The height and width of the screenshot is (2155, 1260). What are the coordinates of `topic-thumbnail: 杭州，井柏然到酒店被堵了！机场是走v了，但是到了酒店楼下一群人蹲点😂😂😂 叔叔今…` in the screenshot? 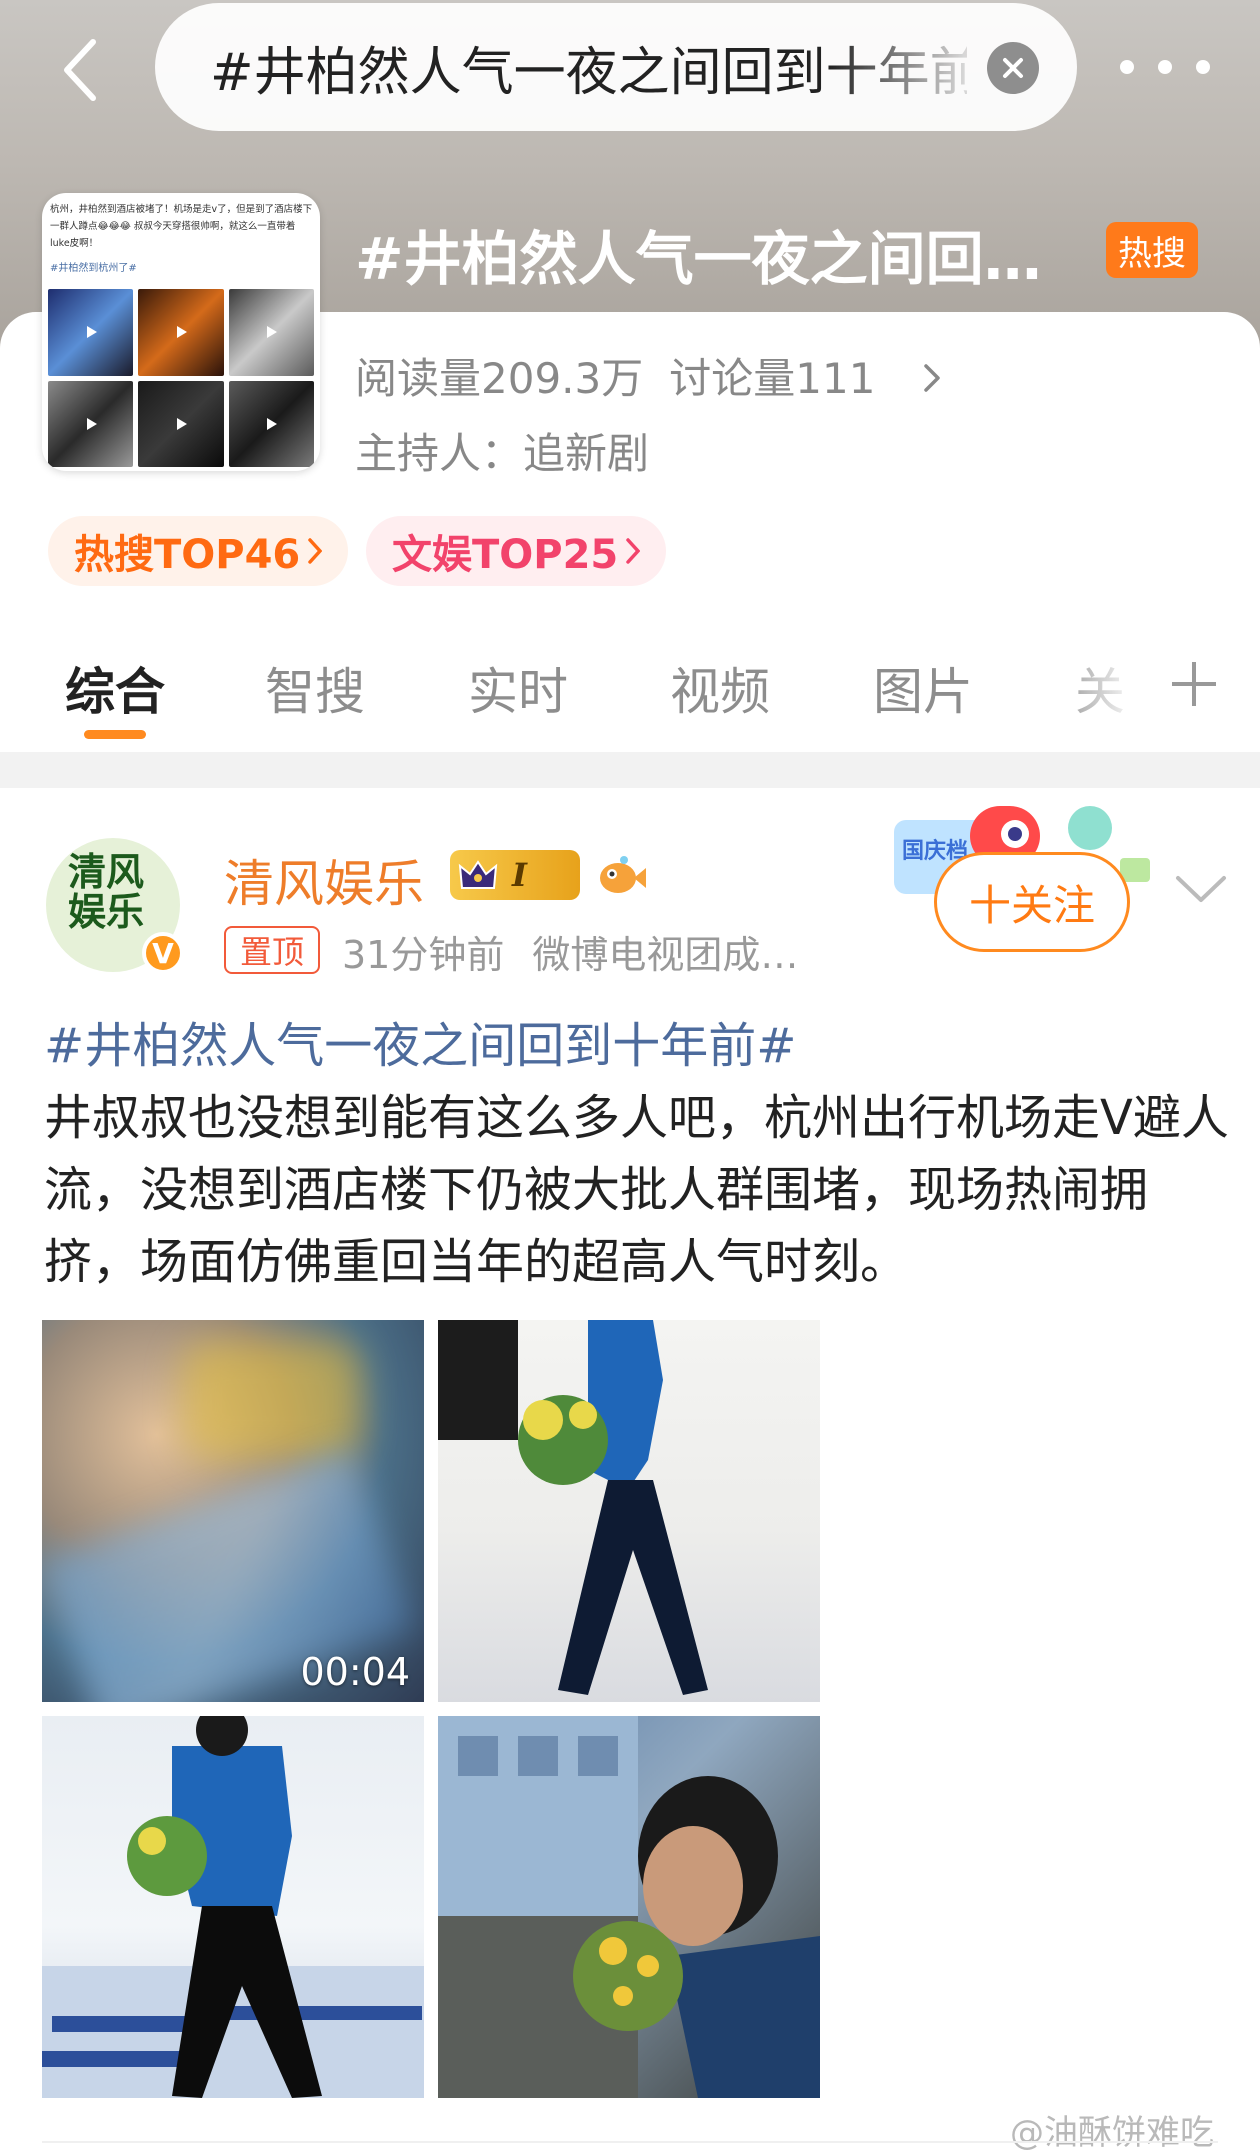 It's located at (181, 332).